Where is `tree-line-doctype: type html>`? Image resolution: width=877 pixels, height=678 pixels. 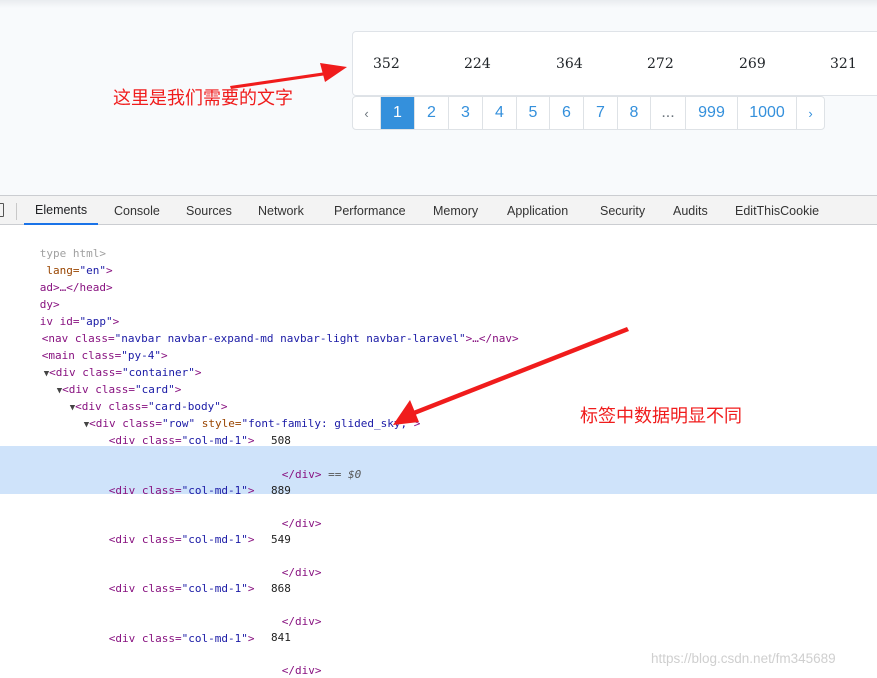 tree-line-doctype: type html> is located at coordinates (438, 244).